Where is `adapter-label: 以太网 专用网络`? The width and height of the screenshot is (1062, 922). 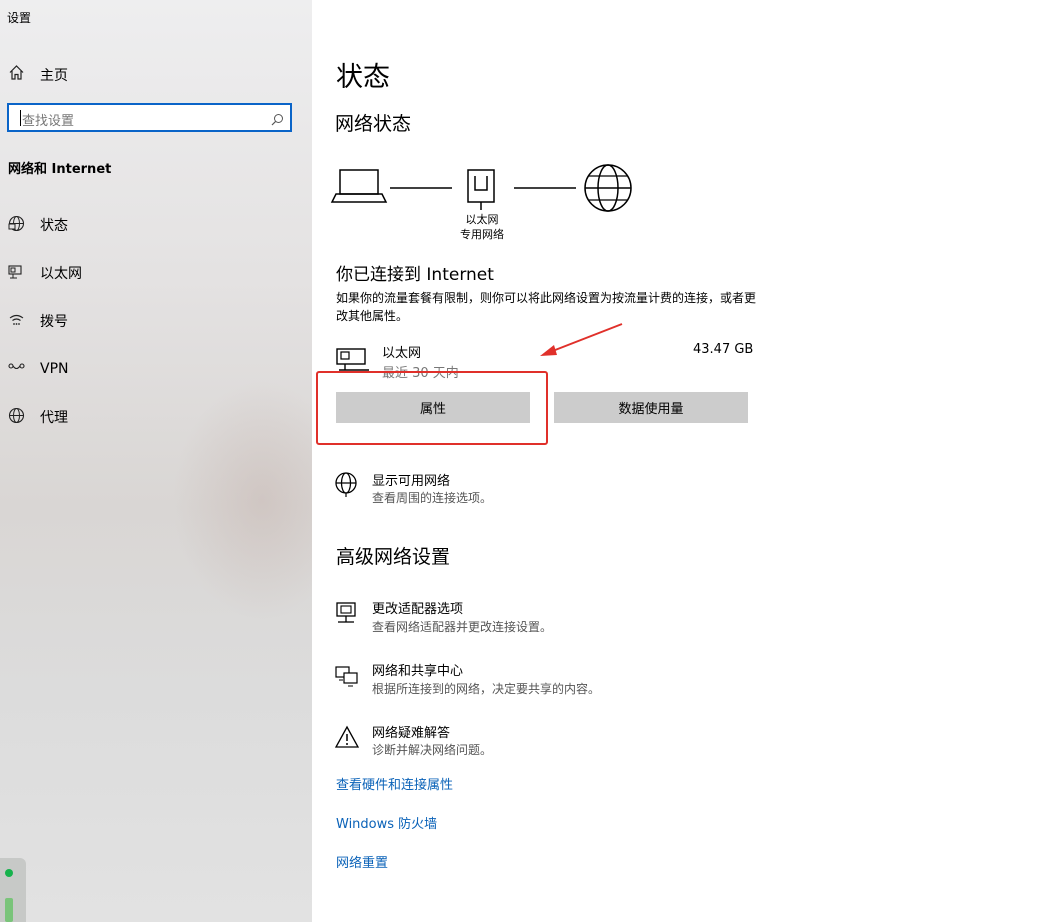 adapter-label: 以太网 专用网络 is located at coordinates (482, 227).